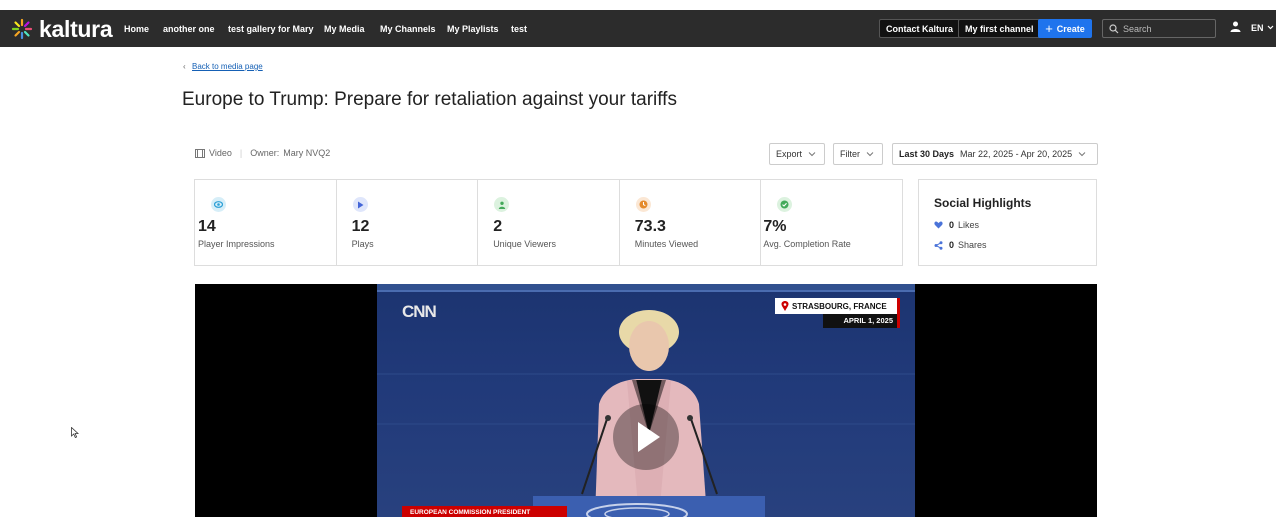 Image resolution: width=1276 pixels, height=517 pixels. Describe the element at coordinates (938, 225) in the screenshot. I see `heart-icon` at that location.